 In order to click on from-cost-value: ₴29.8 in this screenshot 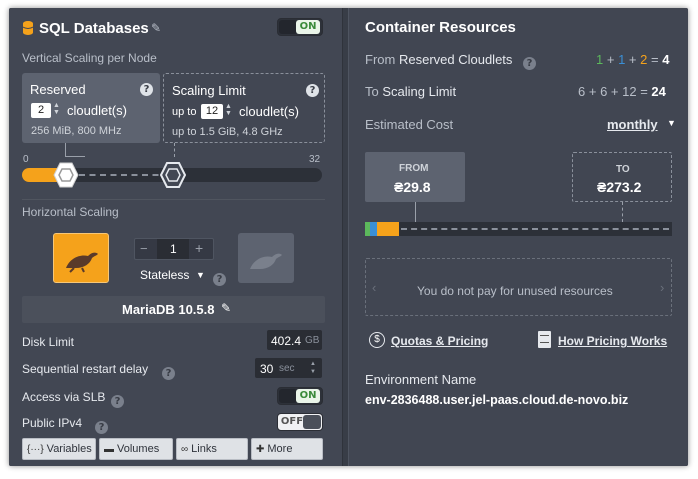, I will do `click(412, 187)`.